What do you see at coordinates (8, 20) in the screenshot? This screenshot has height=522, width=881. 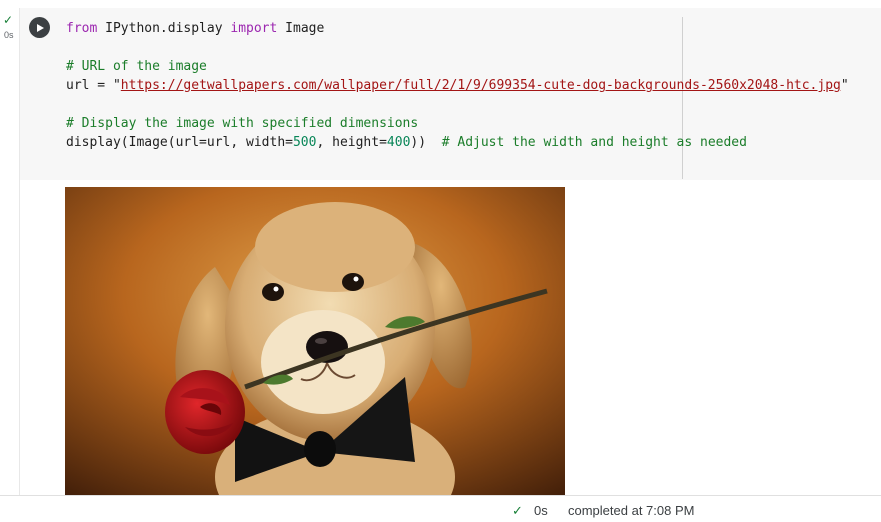 I see `execution-check-icon: ✓` at bounding box center [8, 20].